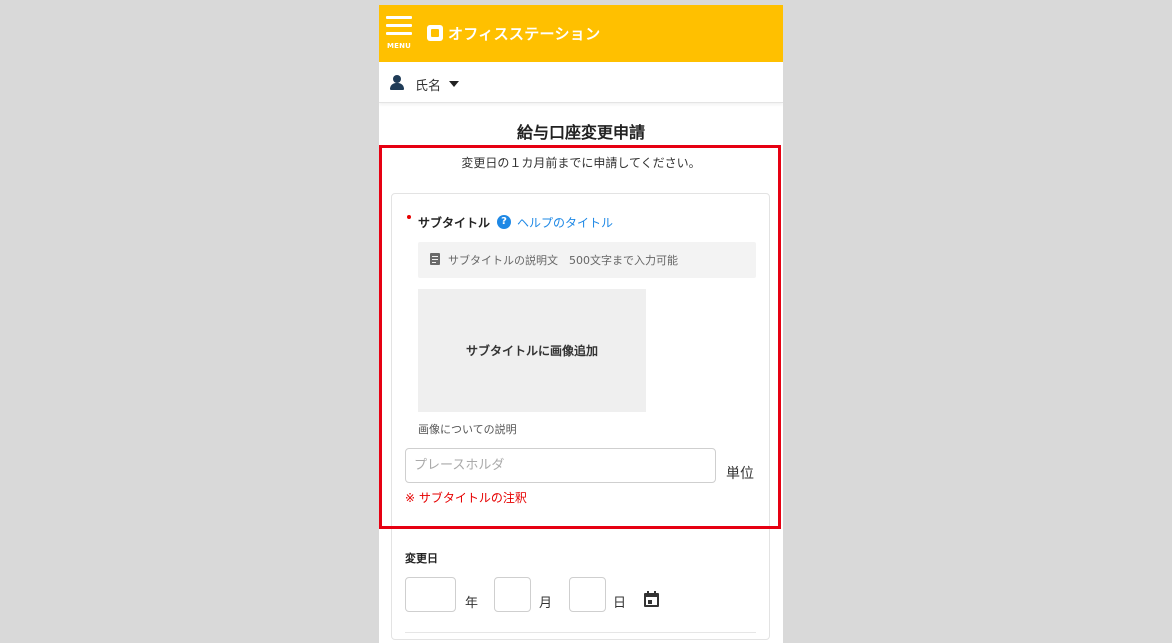  Describe the element at coordinates (467, 429) in the screenshot. I see `image-caption: 画像についての説明` at that location.